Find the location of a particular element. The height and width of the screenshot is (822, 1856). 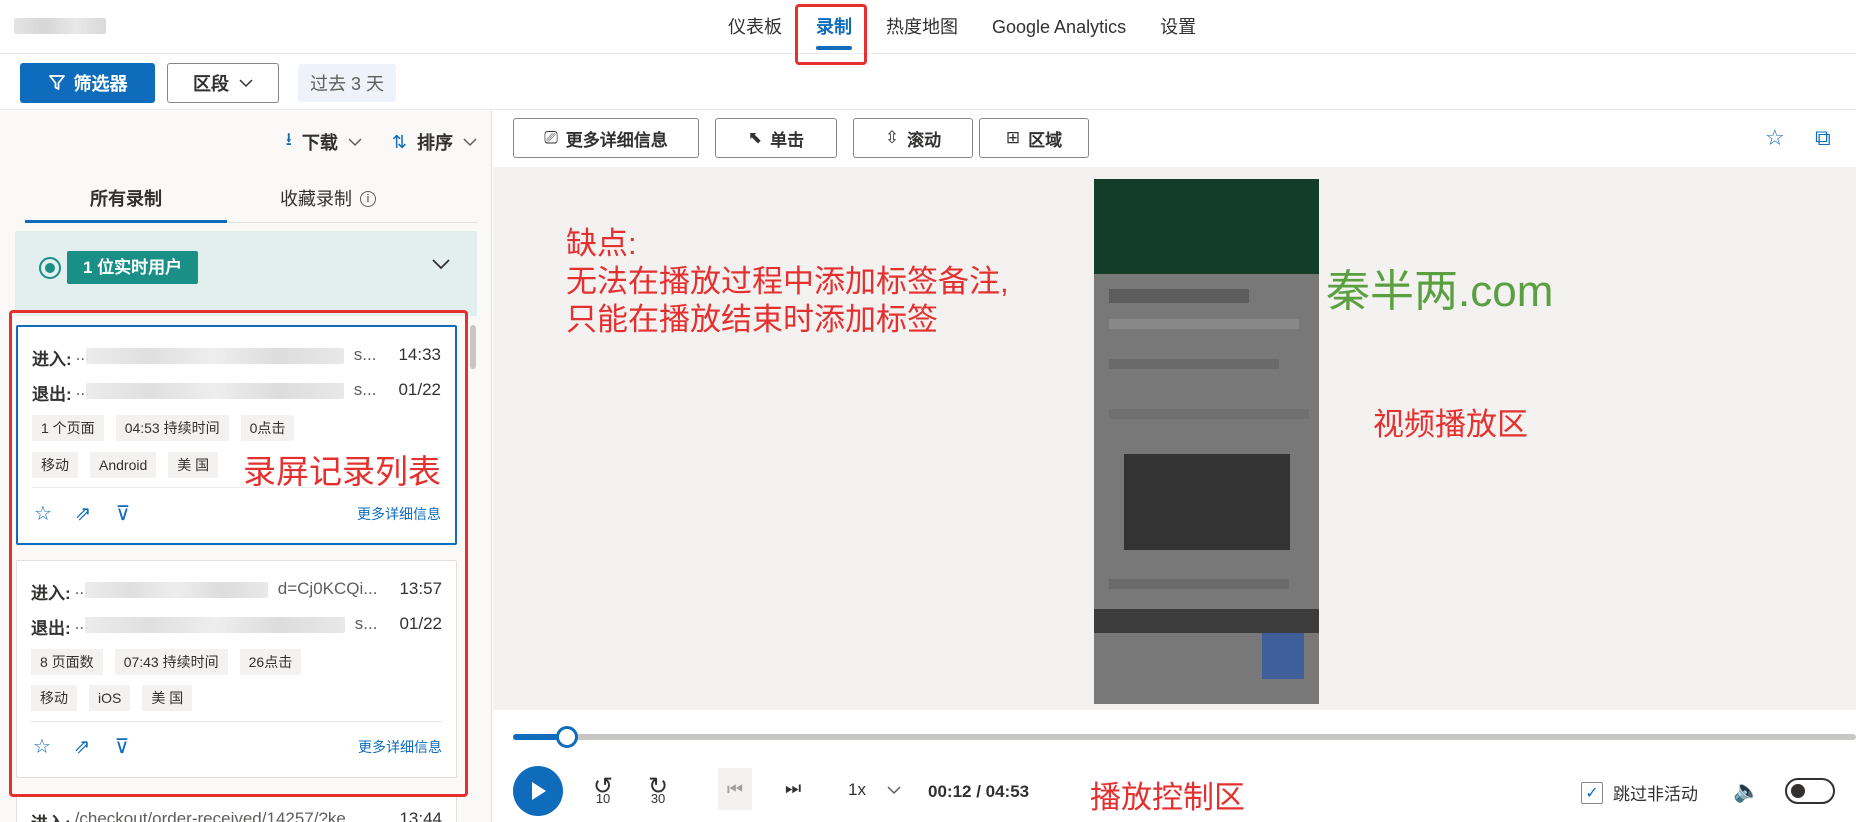

rewind-button: ↺ 10 is located at coordinates (603, 789).